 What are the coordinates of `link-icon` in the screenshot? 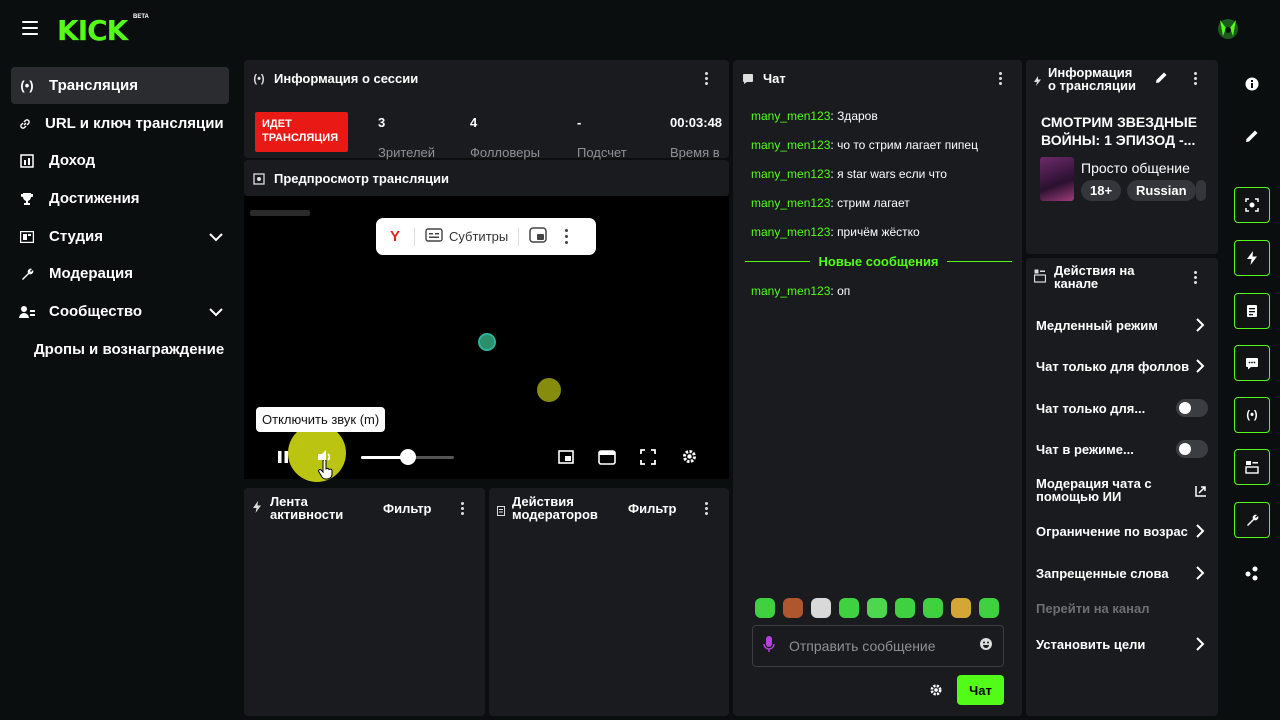 It's located at (25, 124).